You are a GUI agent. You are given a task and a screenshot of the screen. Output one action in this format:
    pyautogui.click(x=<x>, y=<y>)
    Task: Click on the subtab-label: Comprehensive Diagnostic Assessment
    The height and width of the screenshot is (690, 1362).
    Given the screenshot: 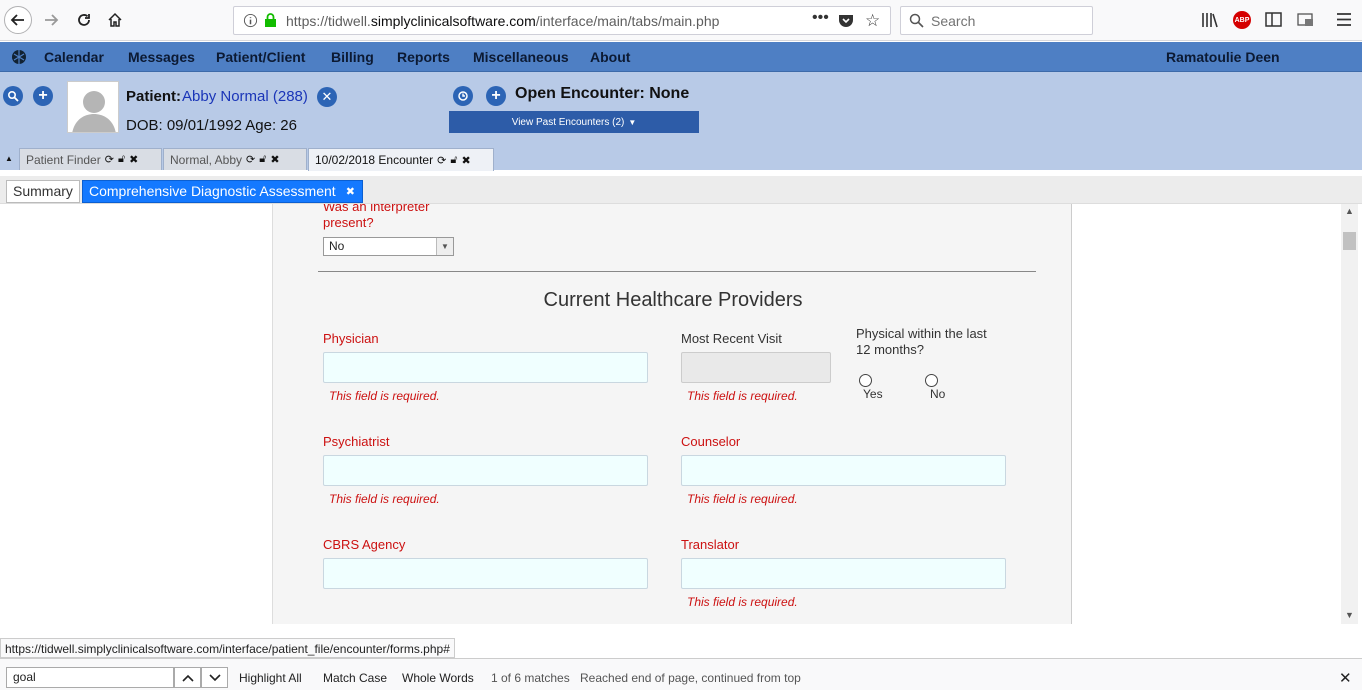 What is the action you would take?
    pyautogui.click(x=212, y=191)
    